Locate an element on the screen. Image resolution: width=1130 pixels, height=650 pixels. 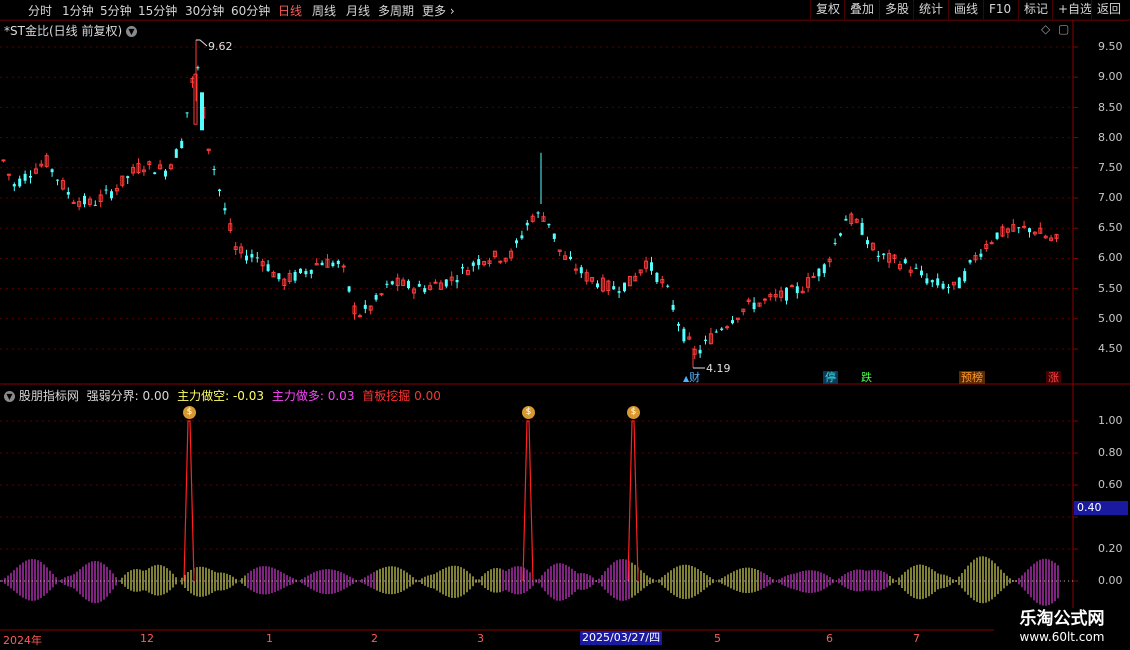
watermark: 乐淘公式网 www.60lt.com is located at coordinates (1062, 629).